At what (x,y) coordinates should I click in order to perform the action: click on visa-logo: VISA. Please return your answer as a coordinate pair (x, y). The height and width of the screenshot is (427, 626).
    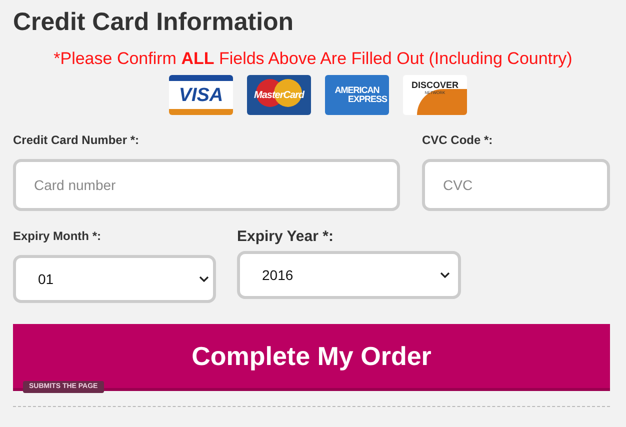
    Looking at the image, I should click on (201, 95).